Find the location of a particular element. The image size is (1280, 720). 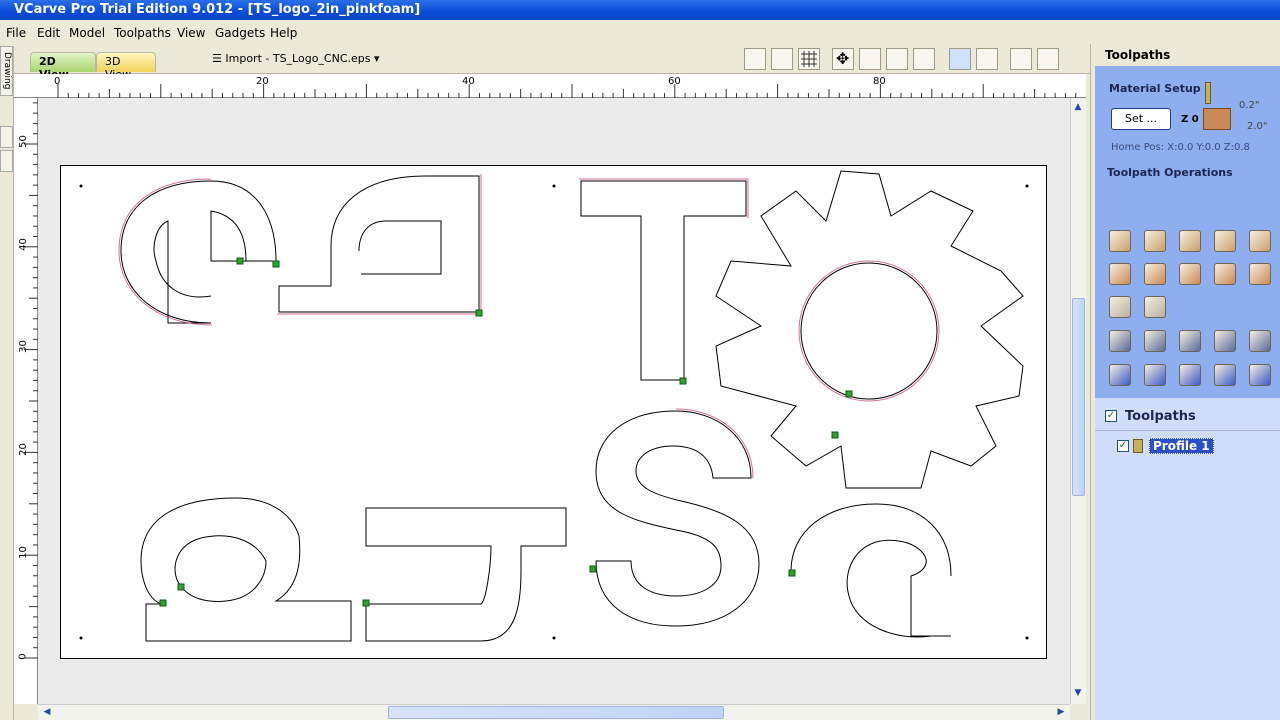

preview-toolpath-icon is located at coordinates (1190, 375).